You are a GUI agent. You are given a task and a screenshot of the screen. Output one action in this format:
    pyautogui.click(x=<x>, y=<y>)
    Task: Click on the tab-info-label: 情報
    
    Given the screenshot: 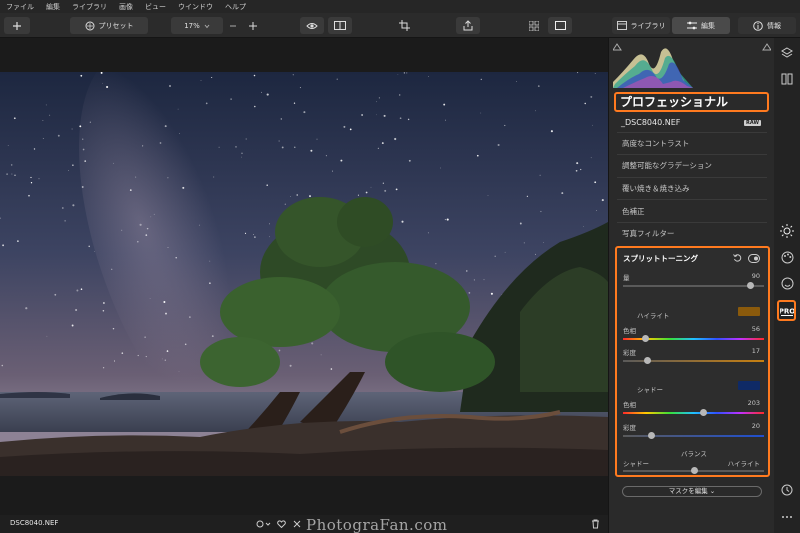 What is the action you would take?
    pyautogui.click(x=774, y=25)
    